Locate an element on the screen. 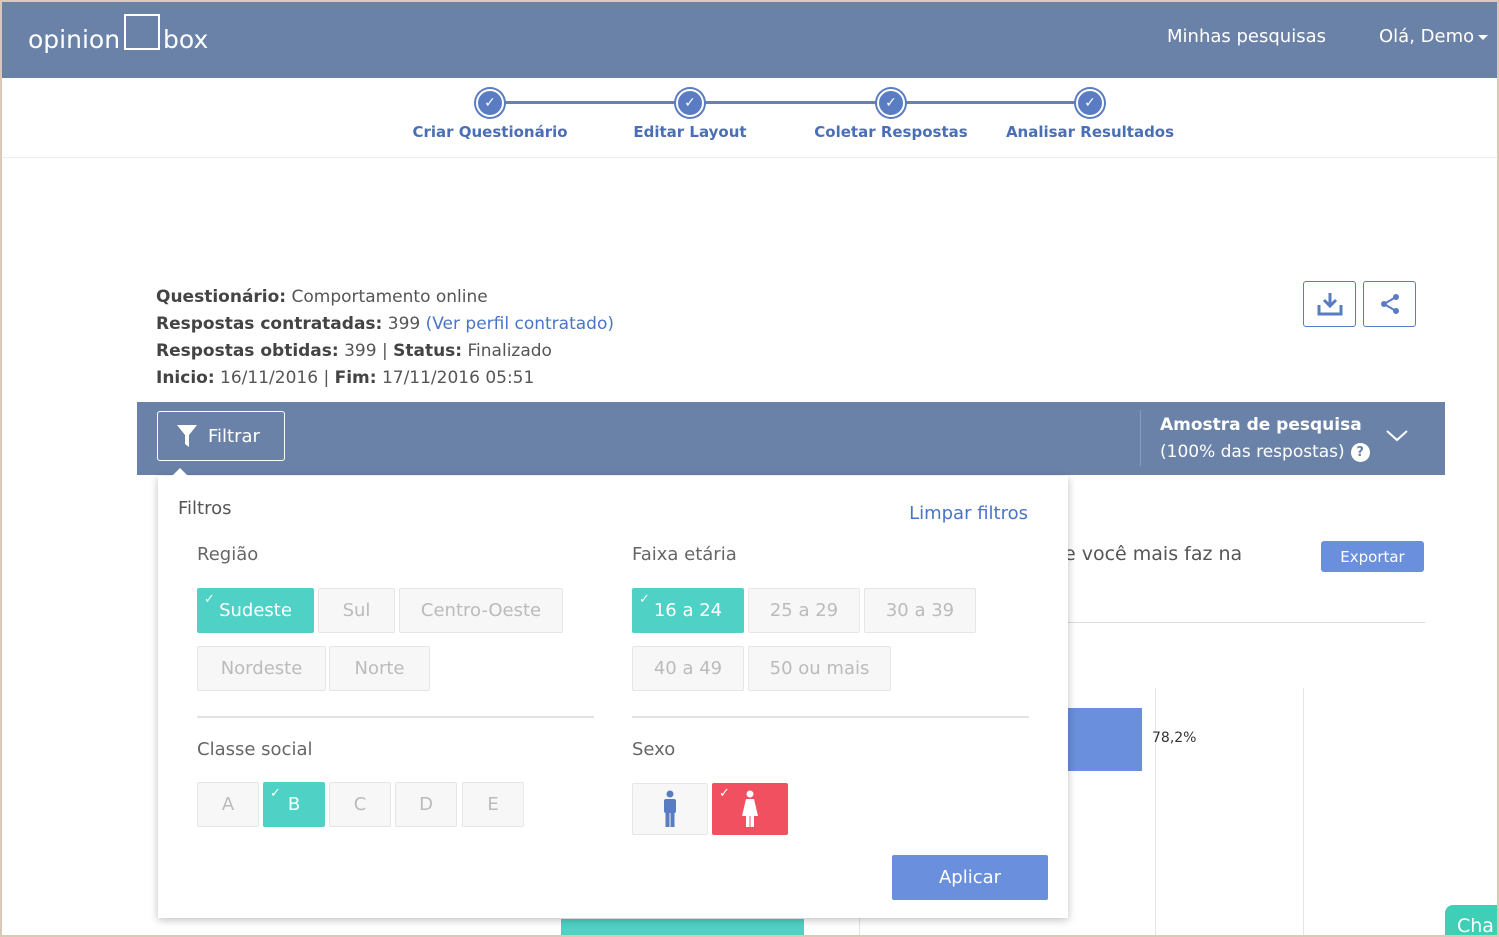 The width and height of the screenshot is (1499, 937). class-chip-b: B is located at coordinates (294, 804).